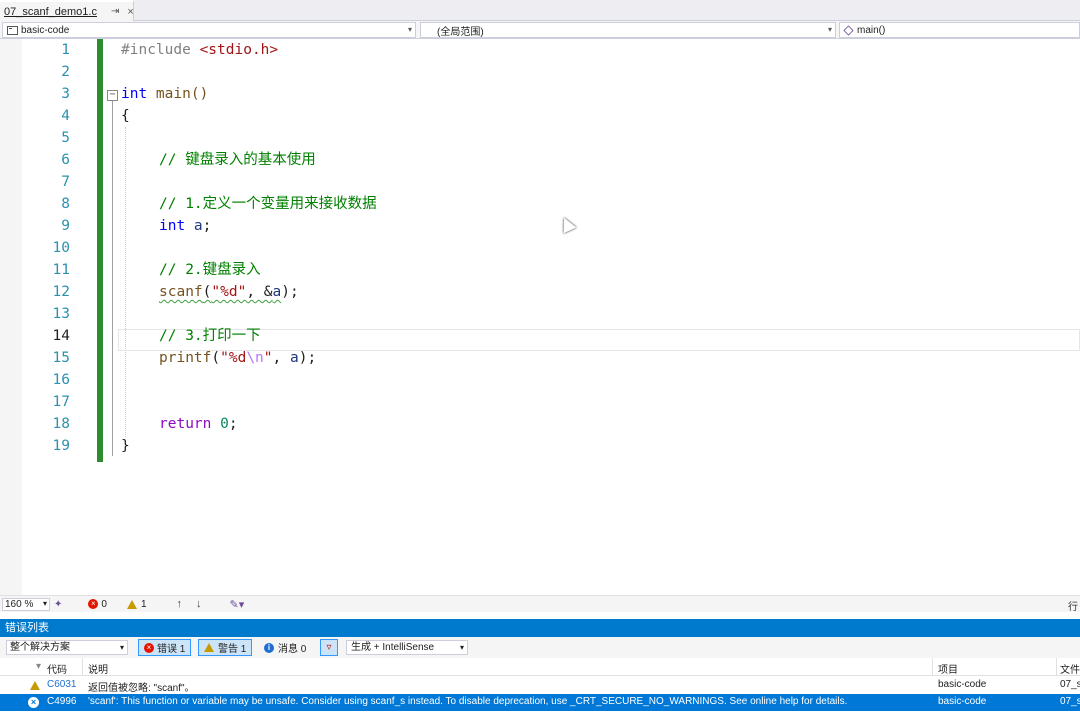 This screenshot has height=725, width=1080. I want to click on warning-count: 1, so click(143, 604).